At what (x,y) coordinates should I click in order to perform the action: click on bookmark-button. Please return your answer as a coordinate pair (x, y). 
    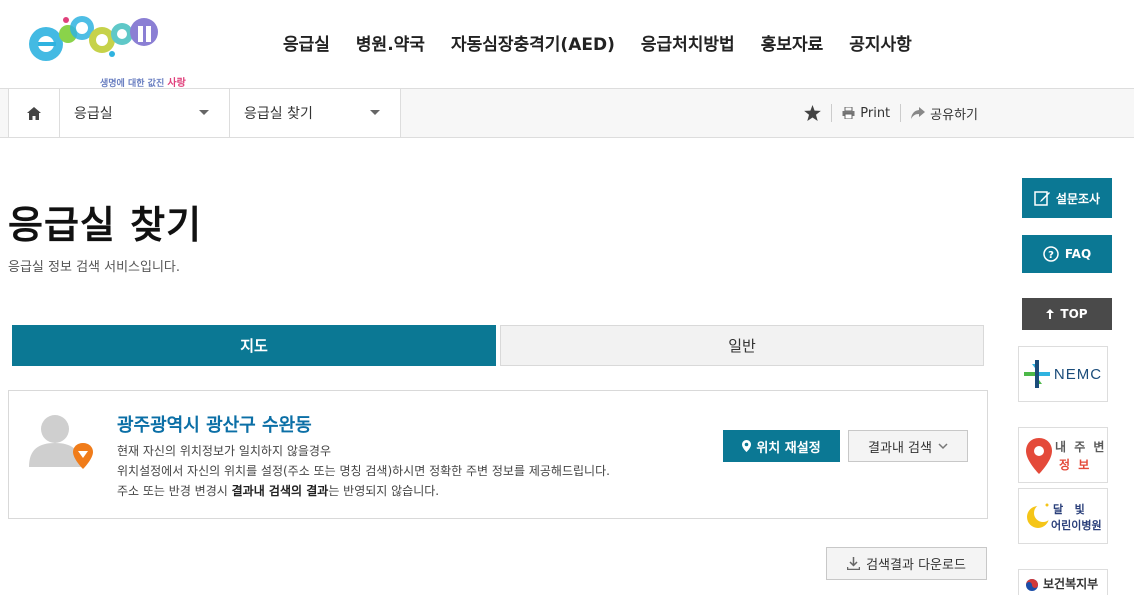
    Looking at the image, I should click on (813, 113).